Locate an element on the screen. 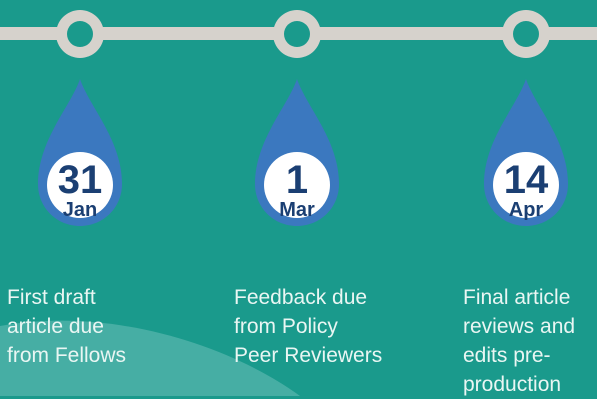 Image resolution: width=597 pixels, height=399 pixels. milestone-label: Feedback due from Policy Peer Reviewers is located at coordinates (308, 326).